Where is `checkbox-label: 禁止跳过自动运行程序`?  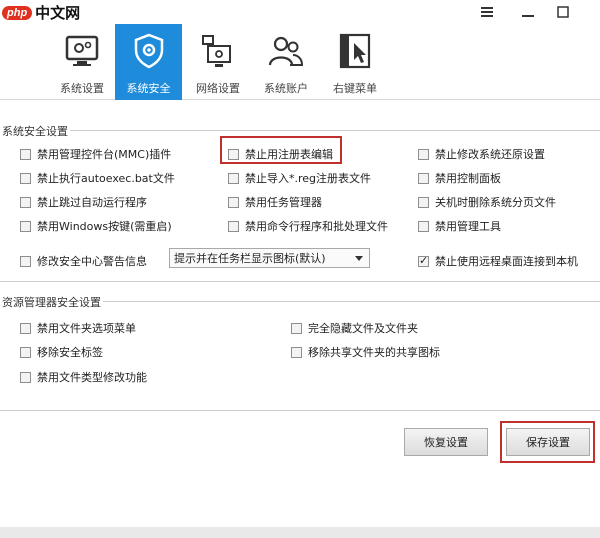
checkbox-label: 禁止跳过自动运行程序 is located at coordinates (92, 202).